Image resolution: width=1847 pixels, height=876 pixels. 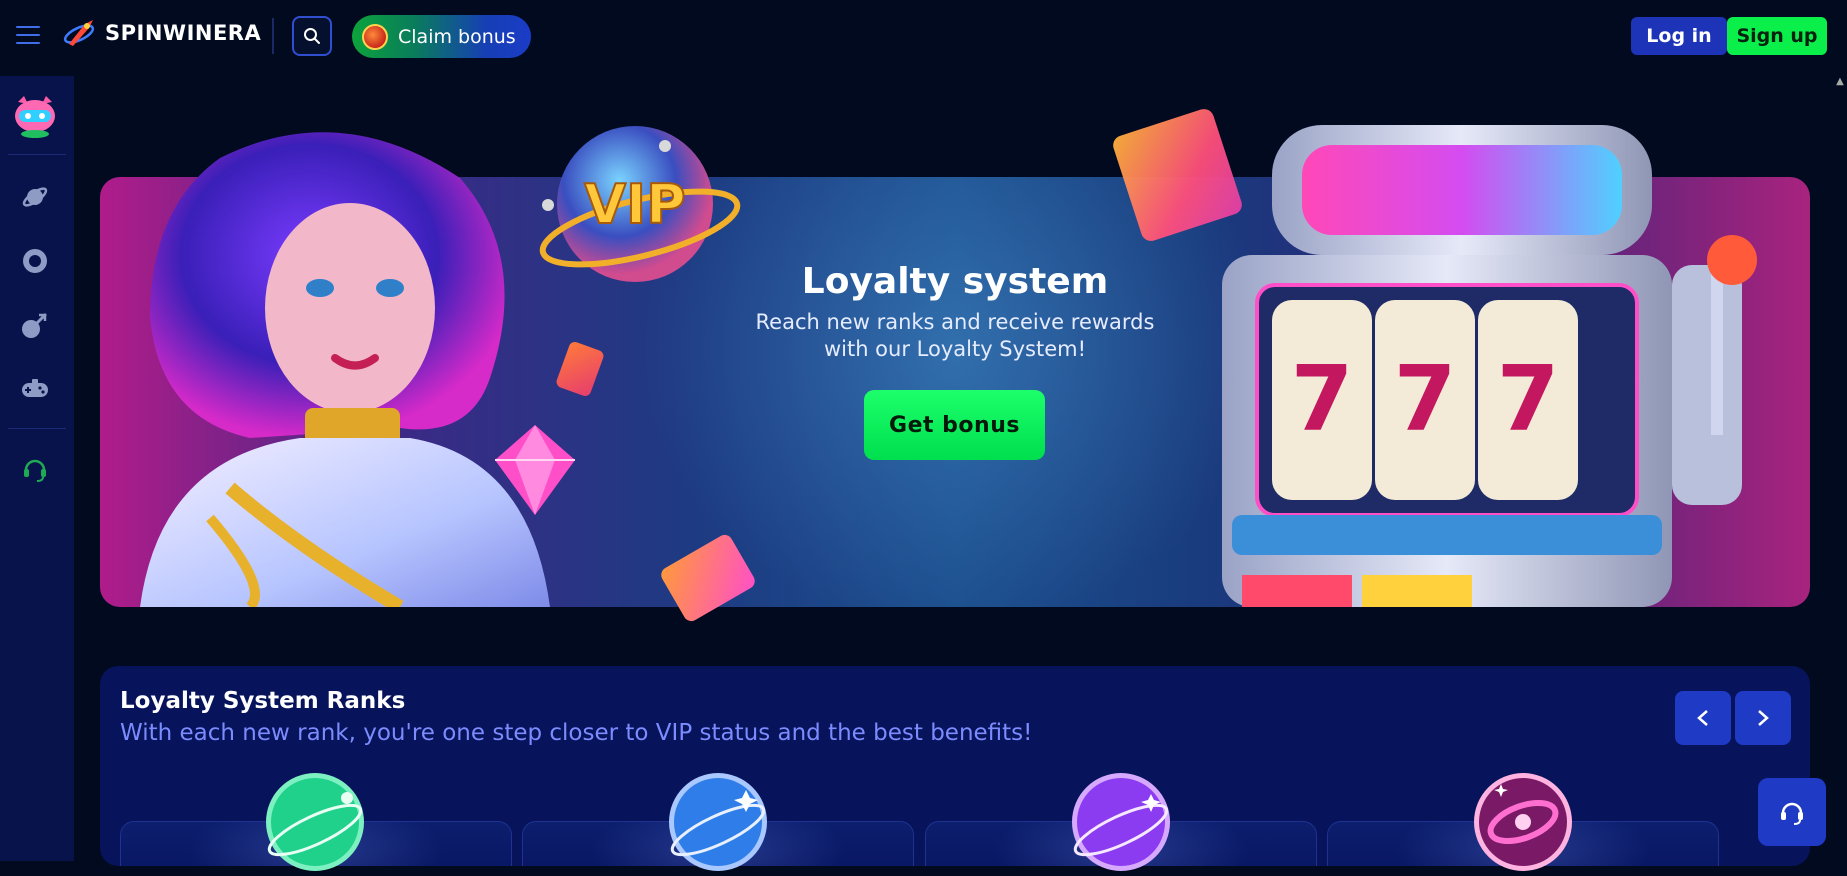 I want to click on logo: SPINWINERA, so click(x=162, y=33).